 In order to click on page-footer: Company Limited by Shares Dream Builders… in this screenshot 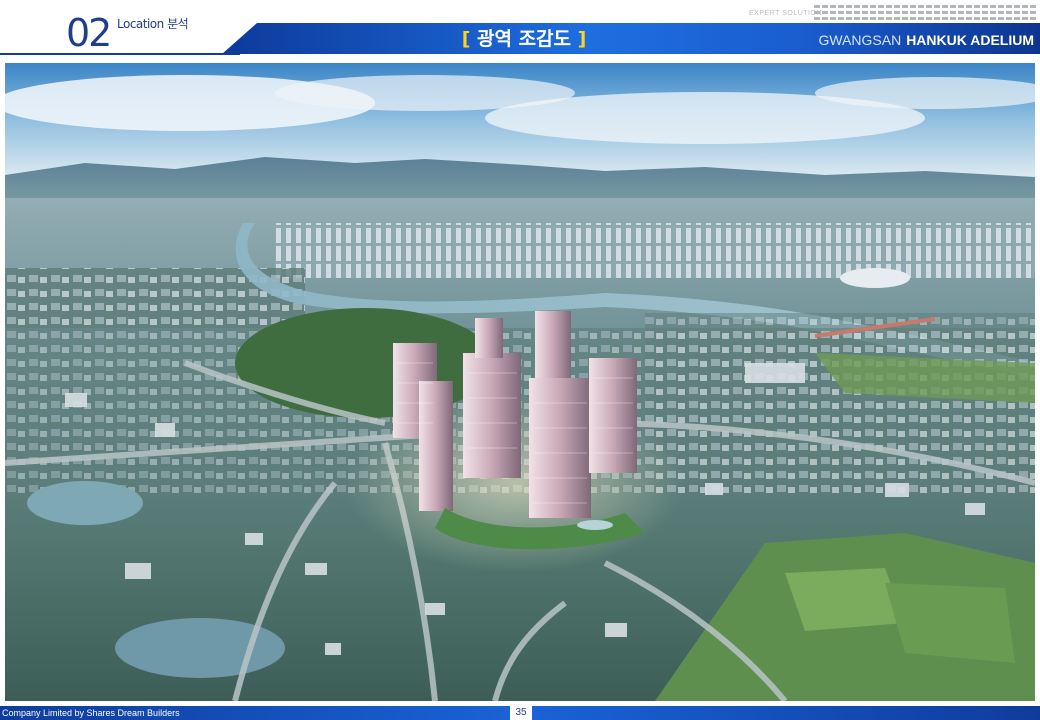, I will do `click(520, 713)`.